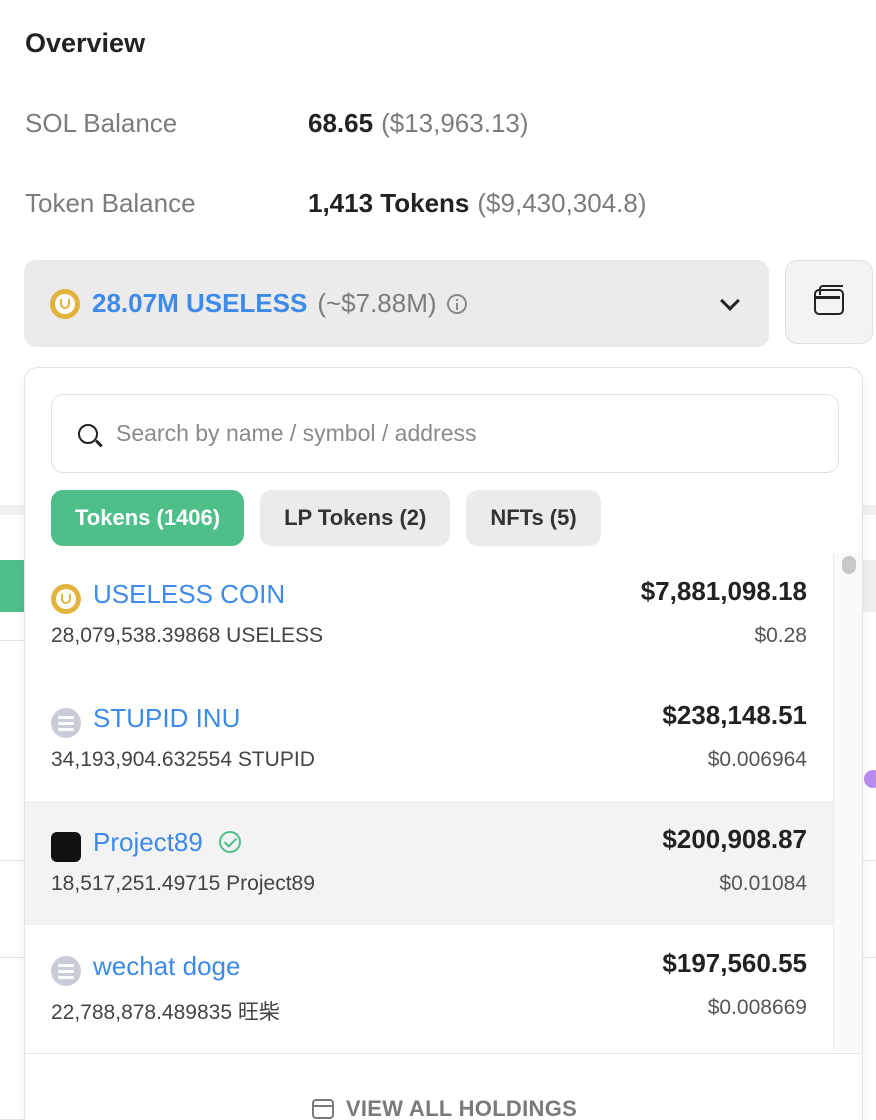  I want to click on token-amount: 34,193,904.632554 STUPID, so click(183, 759).